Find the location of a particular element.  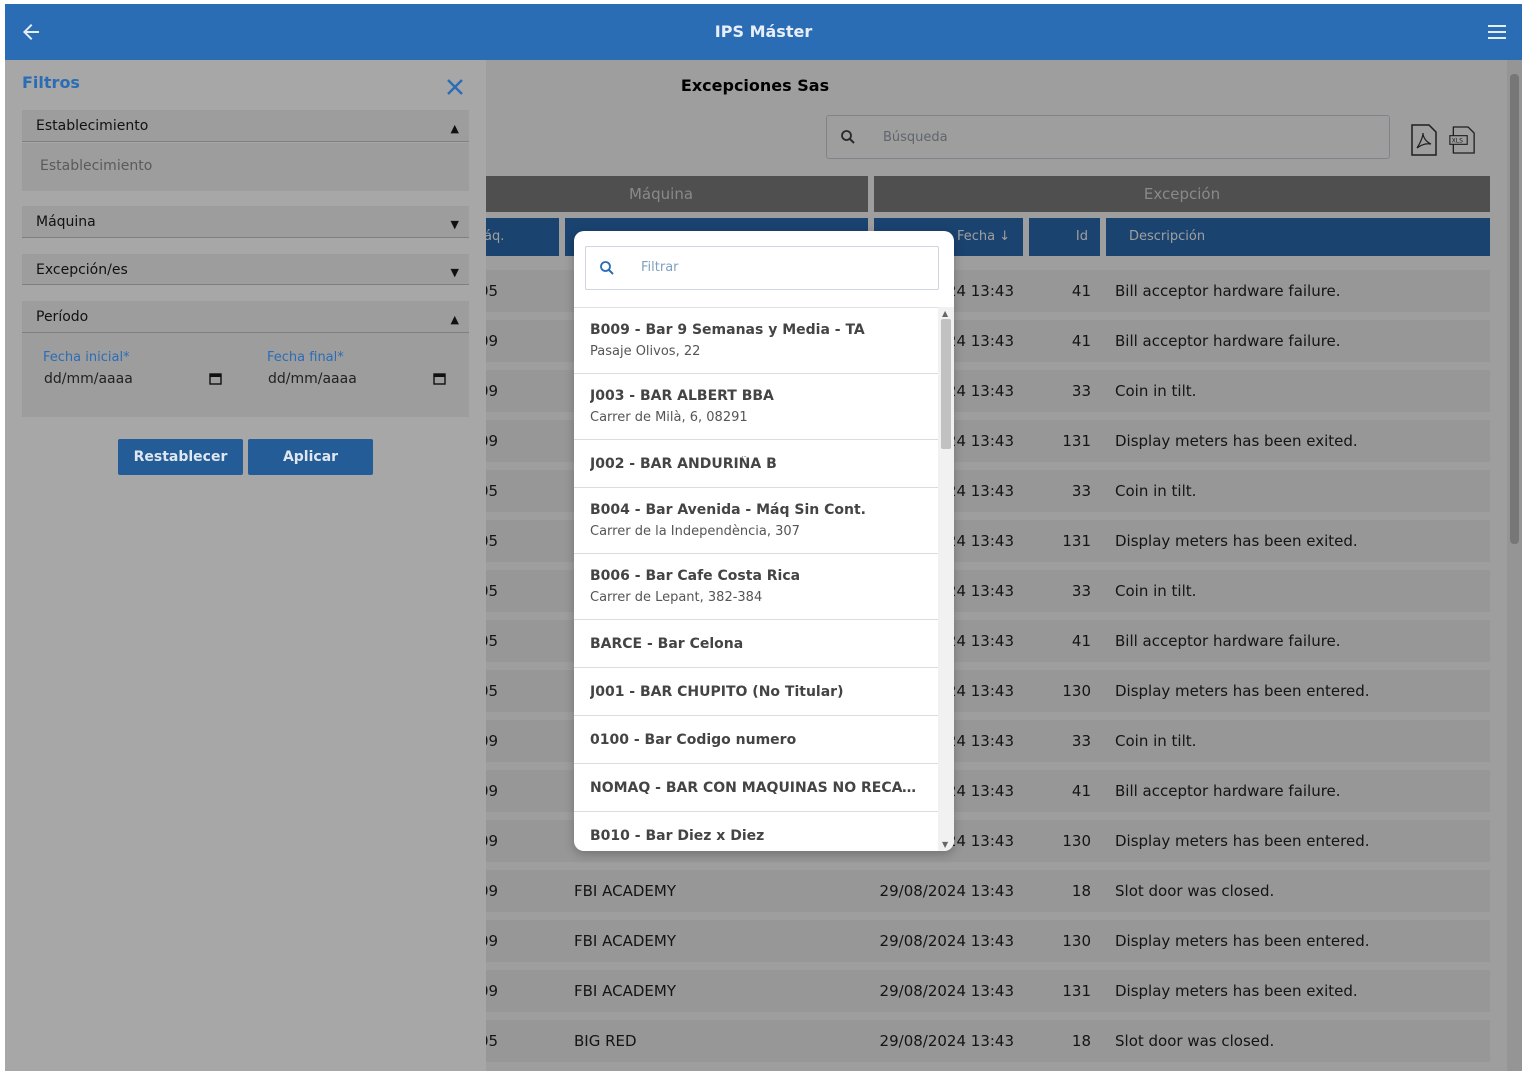

establecimiento-placeholder: Establecimiento is located at coordinates (96, 166).